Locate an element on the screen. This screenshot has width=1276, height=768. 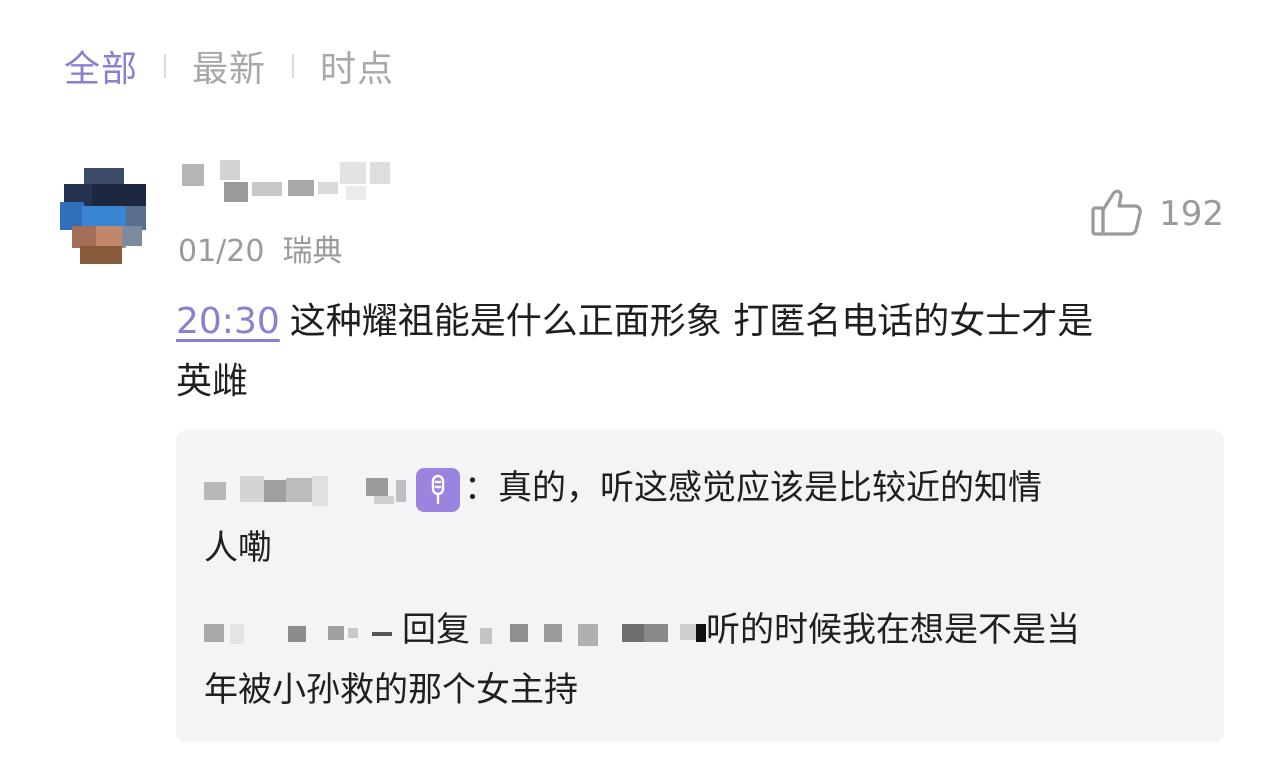
tab-timepoint: 时点 is located at coordinates (357, 66).